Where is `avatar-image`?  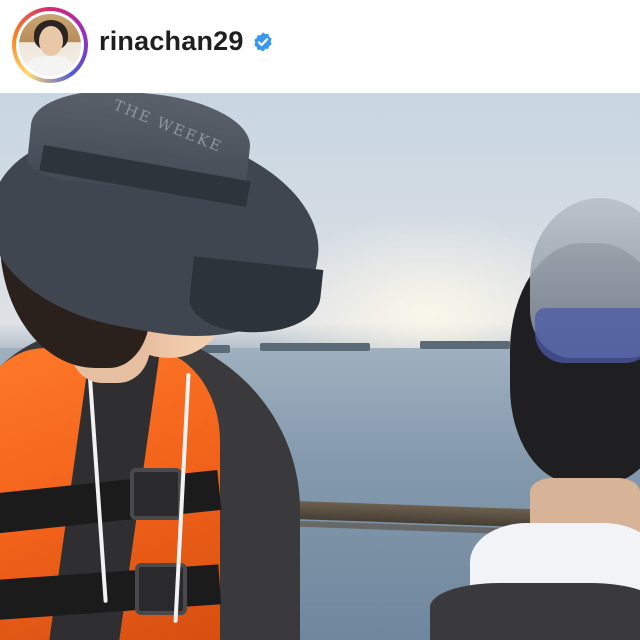
avatar-image is located at coordinates (50, 45).